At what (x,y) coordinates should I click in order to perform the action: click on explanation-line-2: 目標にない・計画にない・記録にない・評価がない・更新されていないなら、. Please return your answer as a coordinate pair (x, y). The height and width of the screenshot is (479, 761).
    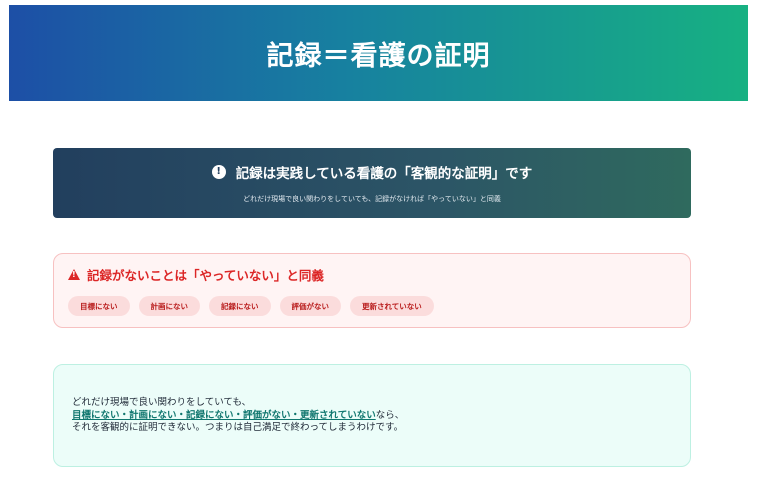
    Looking at the image, I should click on (372, 416).